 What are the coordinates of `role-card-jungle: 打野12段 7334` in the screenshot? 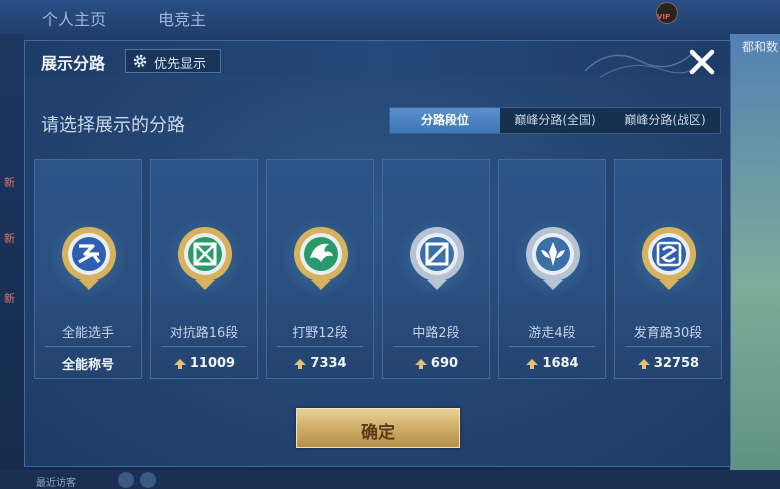 It's located at (320, 269).